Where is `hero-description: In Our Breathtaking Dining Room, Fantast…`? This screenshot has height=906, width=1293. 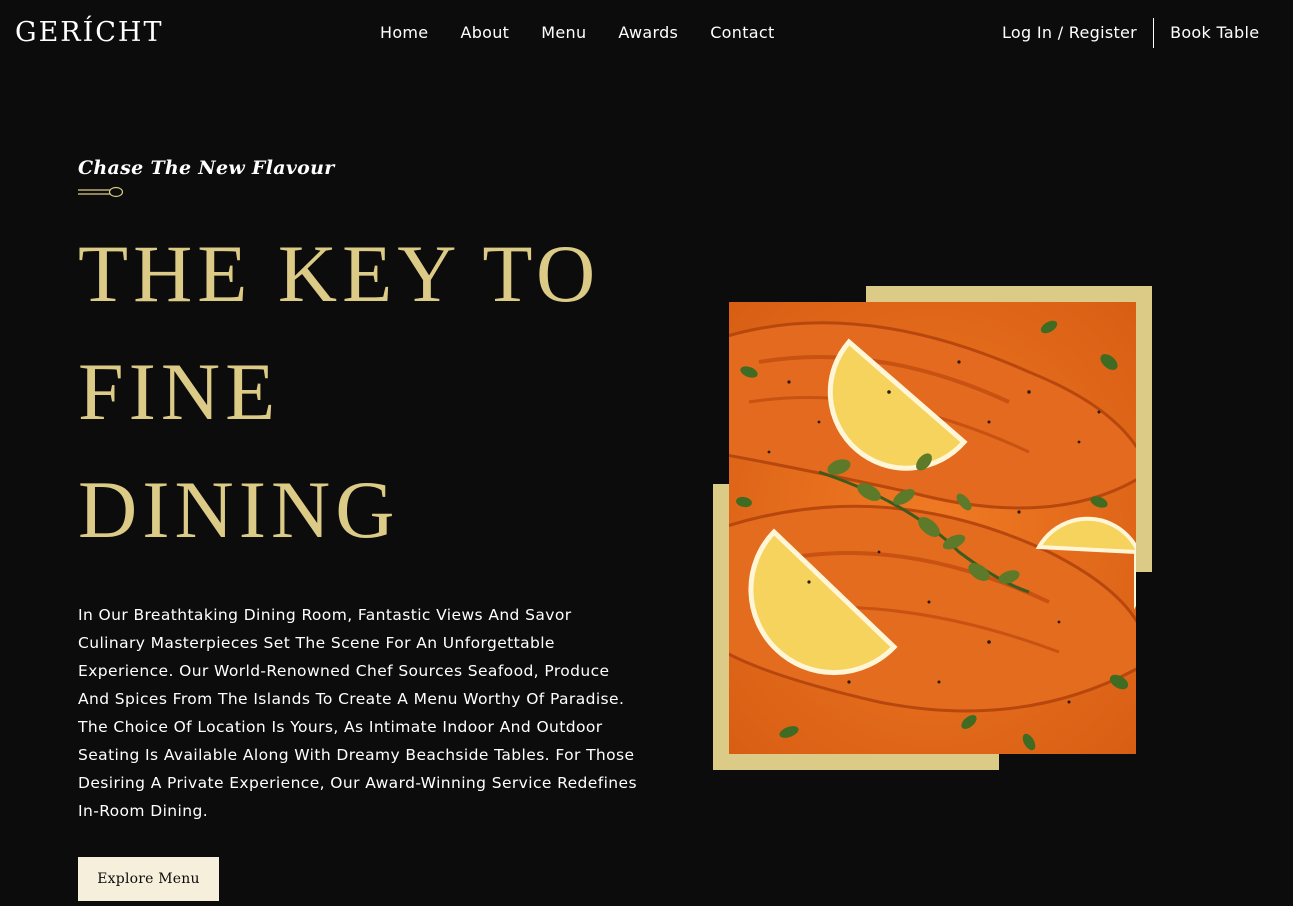 hero-description: In Our Breathtaking Dining Room, Fantast… is located at coordinates (357, 713).